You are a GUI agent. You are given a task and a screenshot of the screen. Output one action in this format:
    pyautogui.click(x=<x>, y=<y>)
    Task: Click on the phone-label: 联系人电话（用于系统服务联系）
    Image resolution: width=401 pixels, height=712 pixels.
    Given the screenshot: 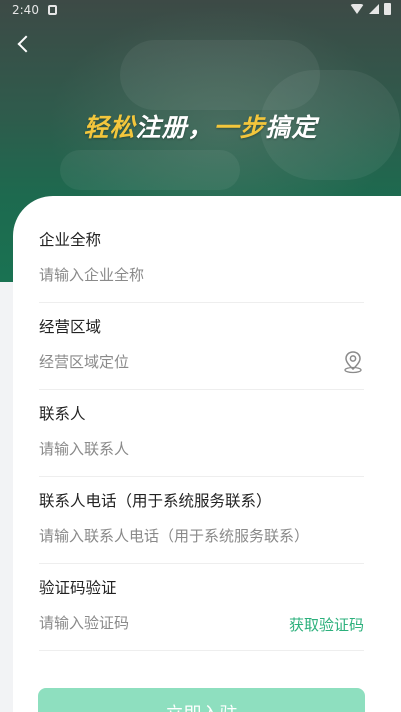 What is the action you would take?
    pyautogui.click(x=155, y=501)
    